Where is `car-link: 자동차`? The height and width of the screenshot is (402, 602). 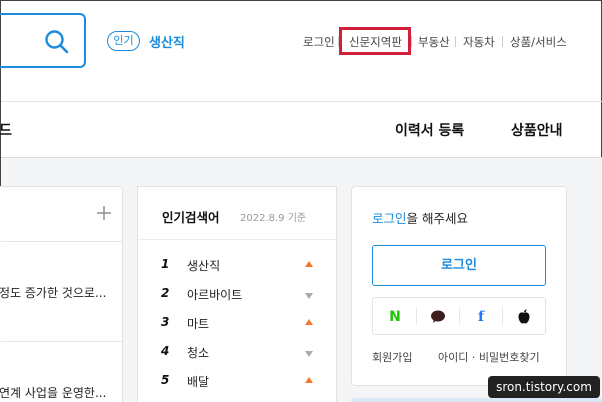
car-link: 자동차 is located at coordinates (479, 42).